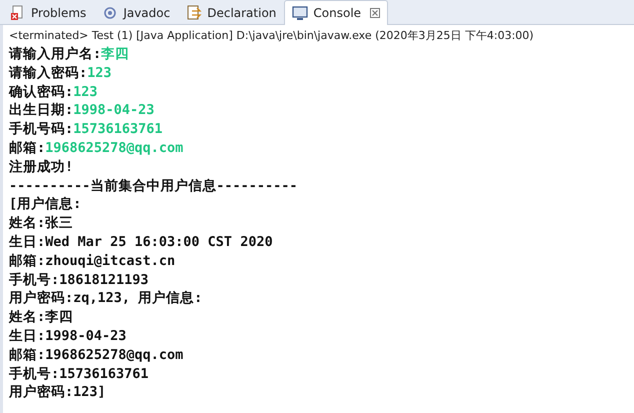  Describe the element at coordinates (375, 13) in the screenshot. I see `close-icon` at that location.